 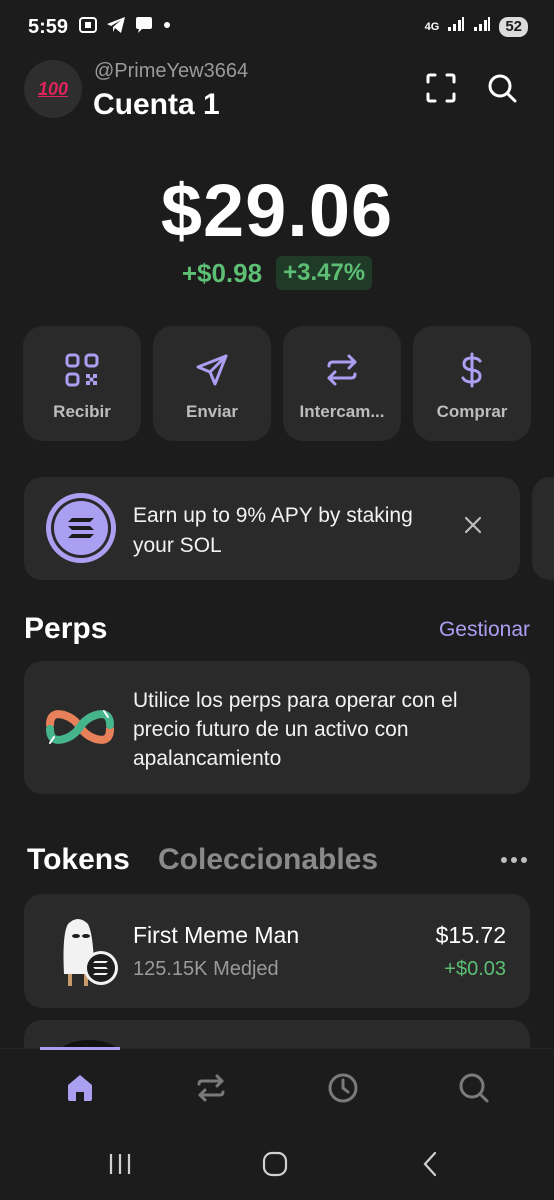 I want to click on recents-button, so click(x=120, y=1166).